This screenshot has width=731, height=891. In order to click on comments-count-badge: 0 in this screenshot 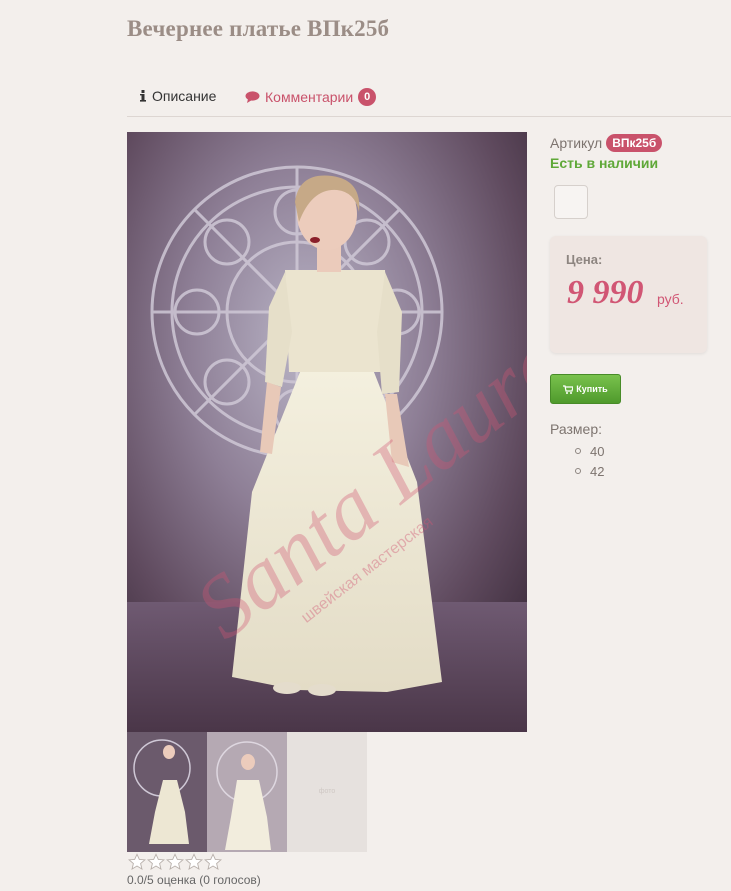, I will do `click(367, 97)`.